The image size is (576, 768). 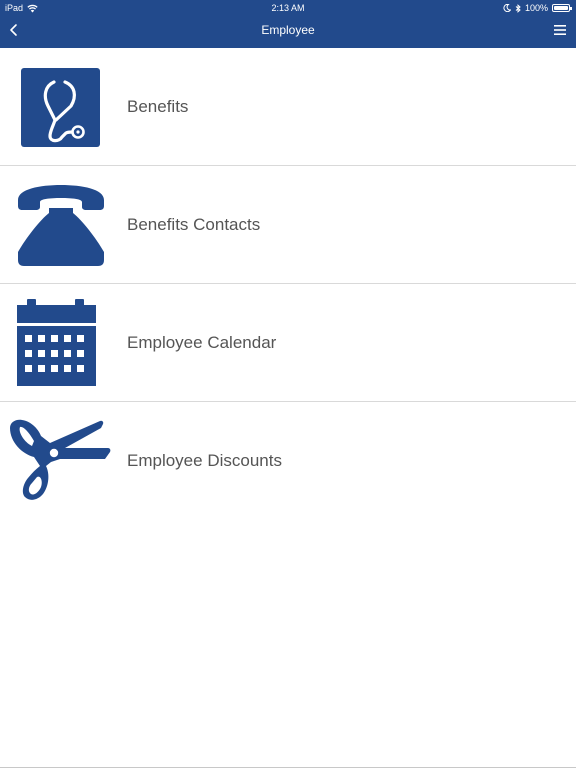 I want to click on menu-item-label: Benefits Contacts, so click(x=194, y=224).